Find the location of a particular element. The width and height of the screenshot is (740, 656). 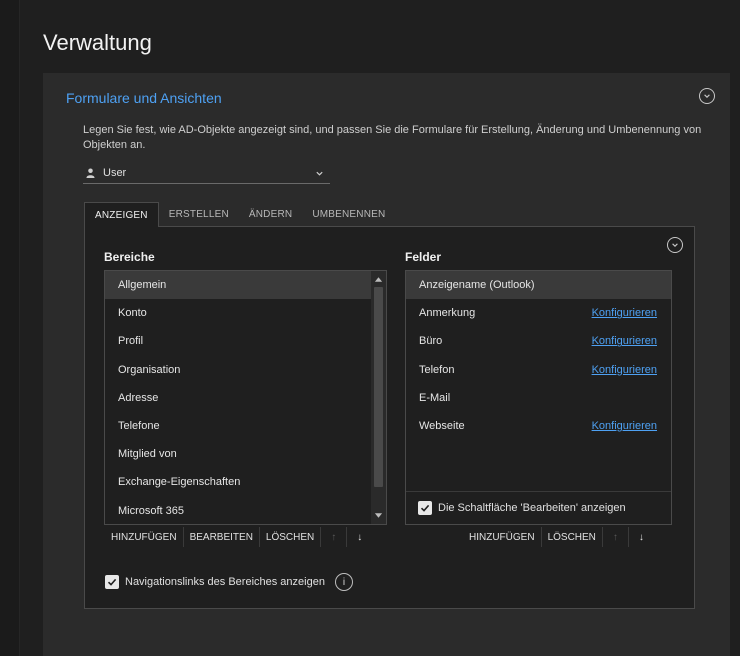

nav-links-checkbox is located at coordinates (112, 582).